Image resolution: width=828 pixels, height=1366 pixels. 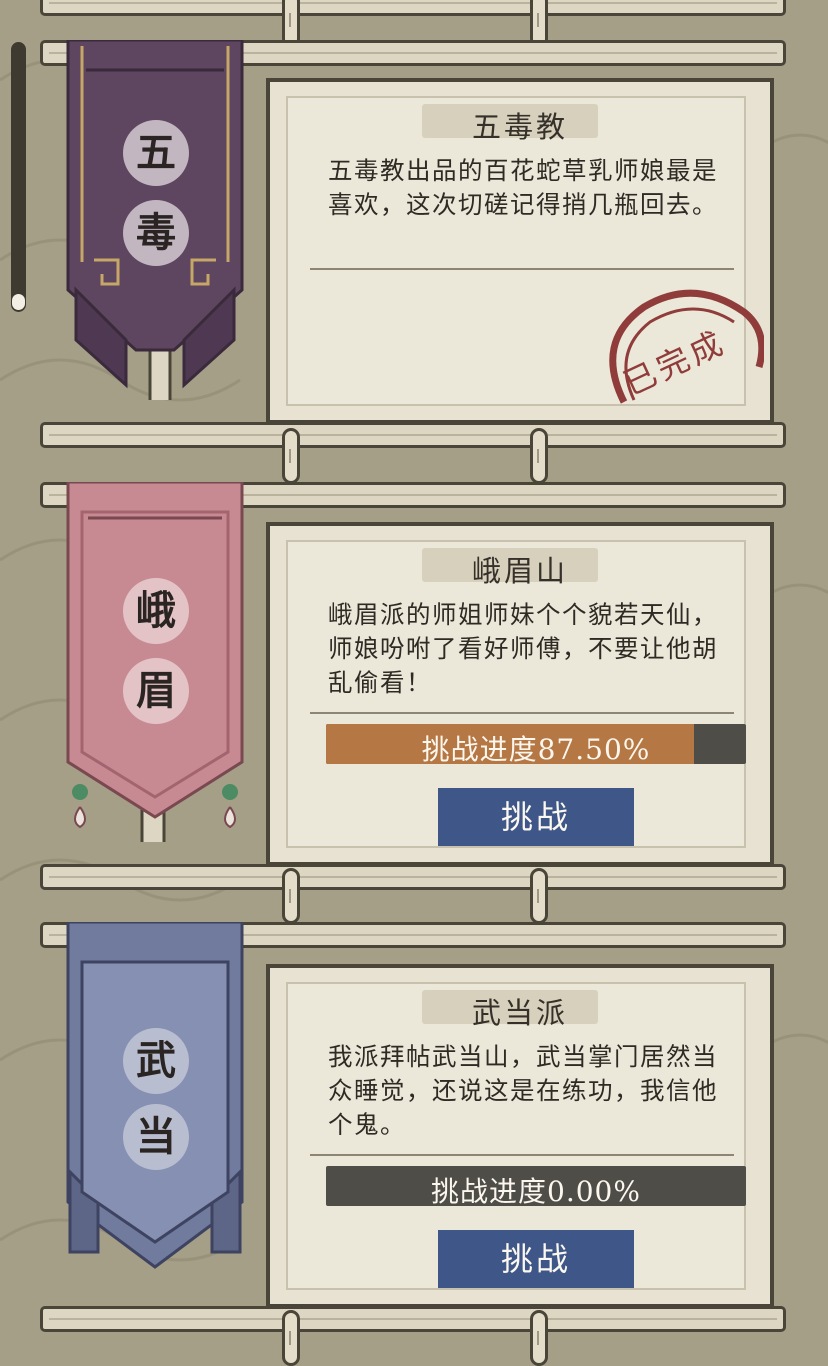 What do you see at coordinates (536, 1190) in the screenshot?
I see `progress-label: 挑战进度0.00%` at bounding box center [536, 1190].